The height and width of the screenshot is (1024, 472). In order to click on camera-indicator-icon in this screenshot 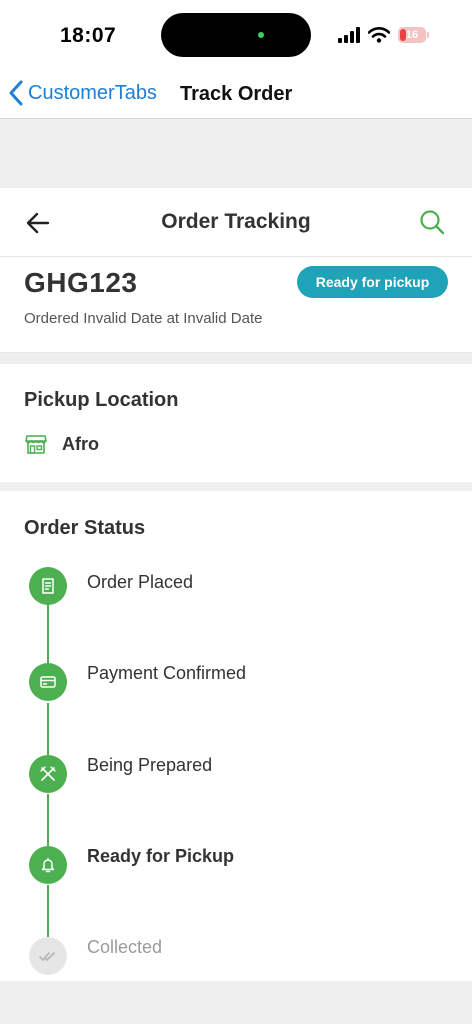, I will do `click(261, 35)`.